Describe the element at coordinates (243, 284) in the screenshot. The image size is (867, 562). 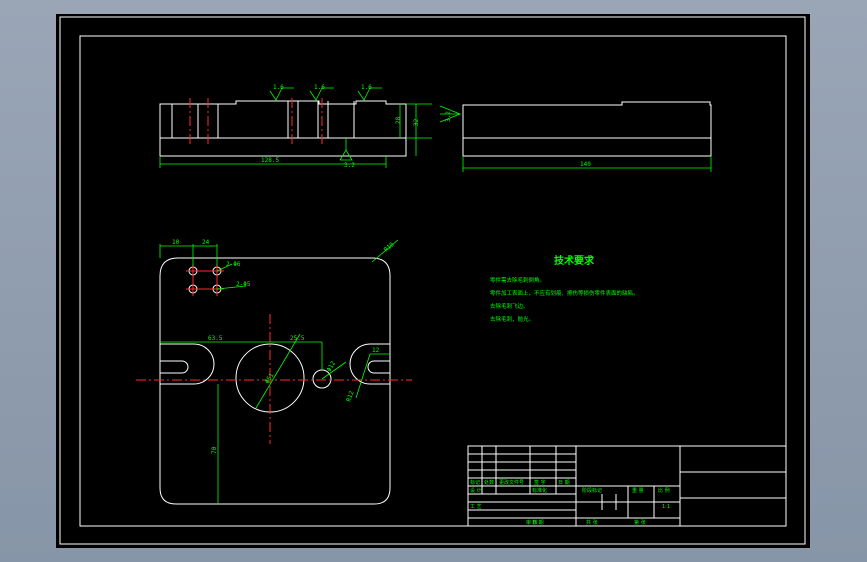
I see `dim-hole-callout-2: 2-Φ5` at that location.